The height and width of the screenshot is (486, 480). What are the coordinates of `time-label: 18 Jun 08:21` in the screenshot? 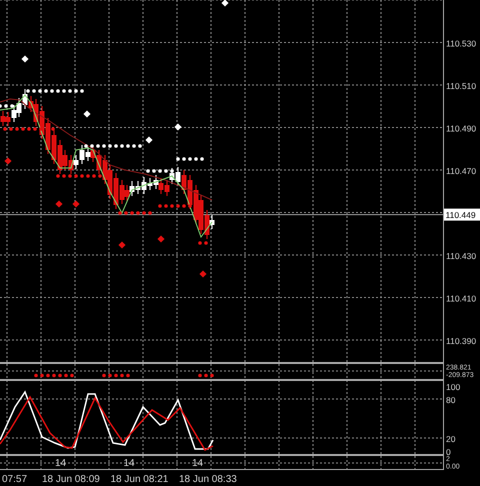 It's located at (139, 479).